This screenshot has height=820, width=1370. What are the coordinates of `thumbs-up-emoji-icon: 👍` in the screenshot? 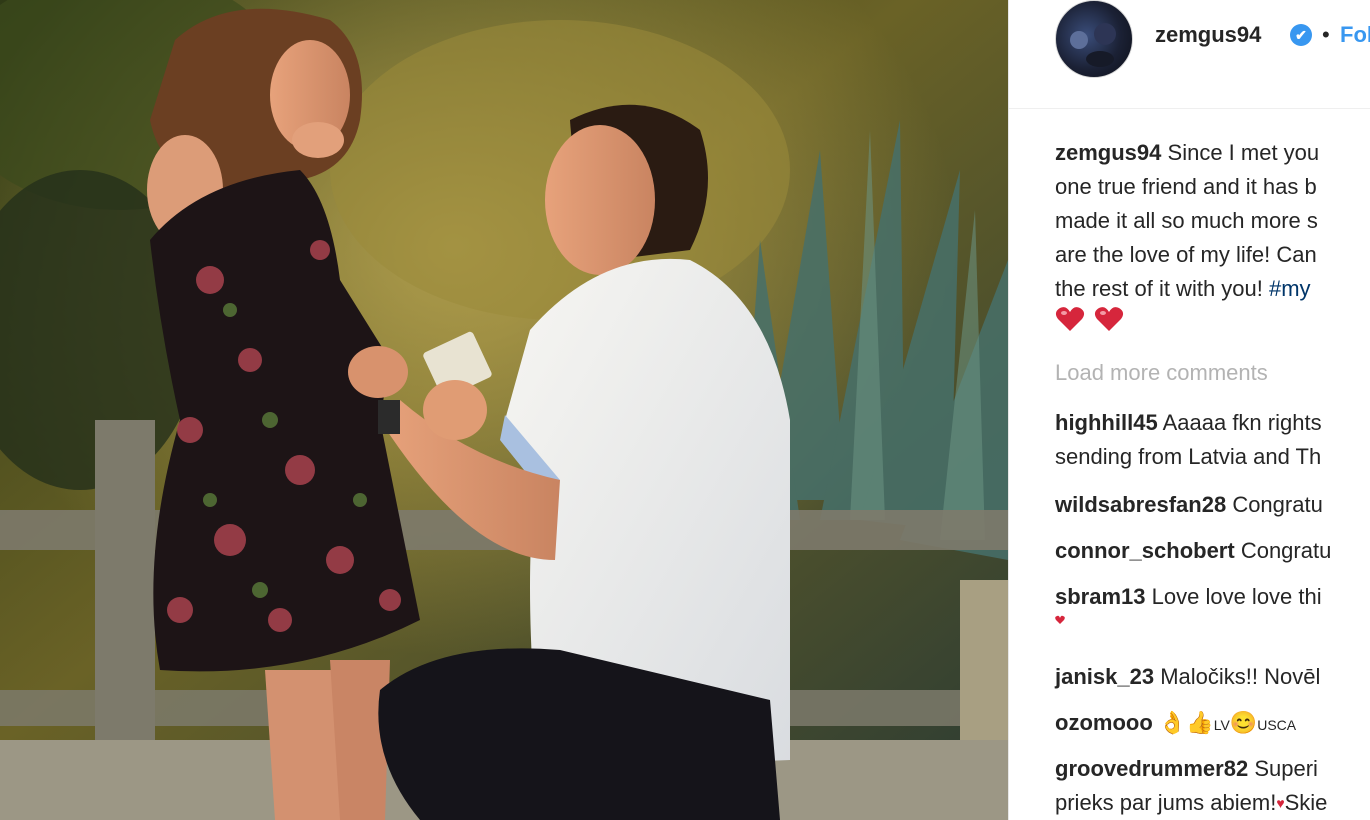 It's located at (1200, 722).